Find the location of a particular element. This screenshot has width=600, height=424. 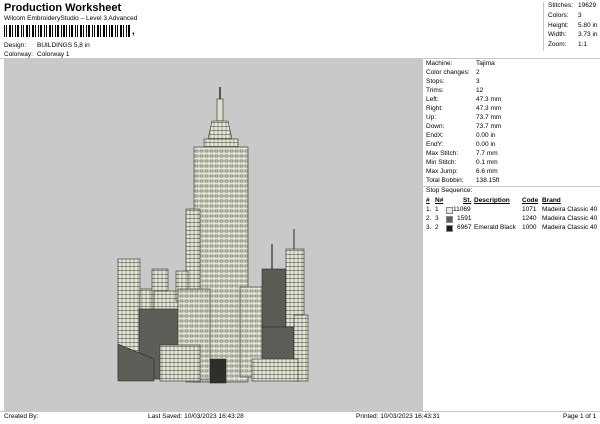

row-n: 2 is located at coordinates (437, 227).